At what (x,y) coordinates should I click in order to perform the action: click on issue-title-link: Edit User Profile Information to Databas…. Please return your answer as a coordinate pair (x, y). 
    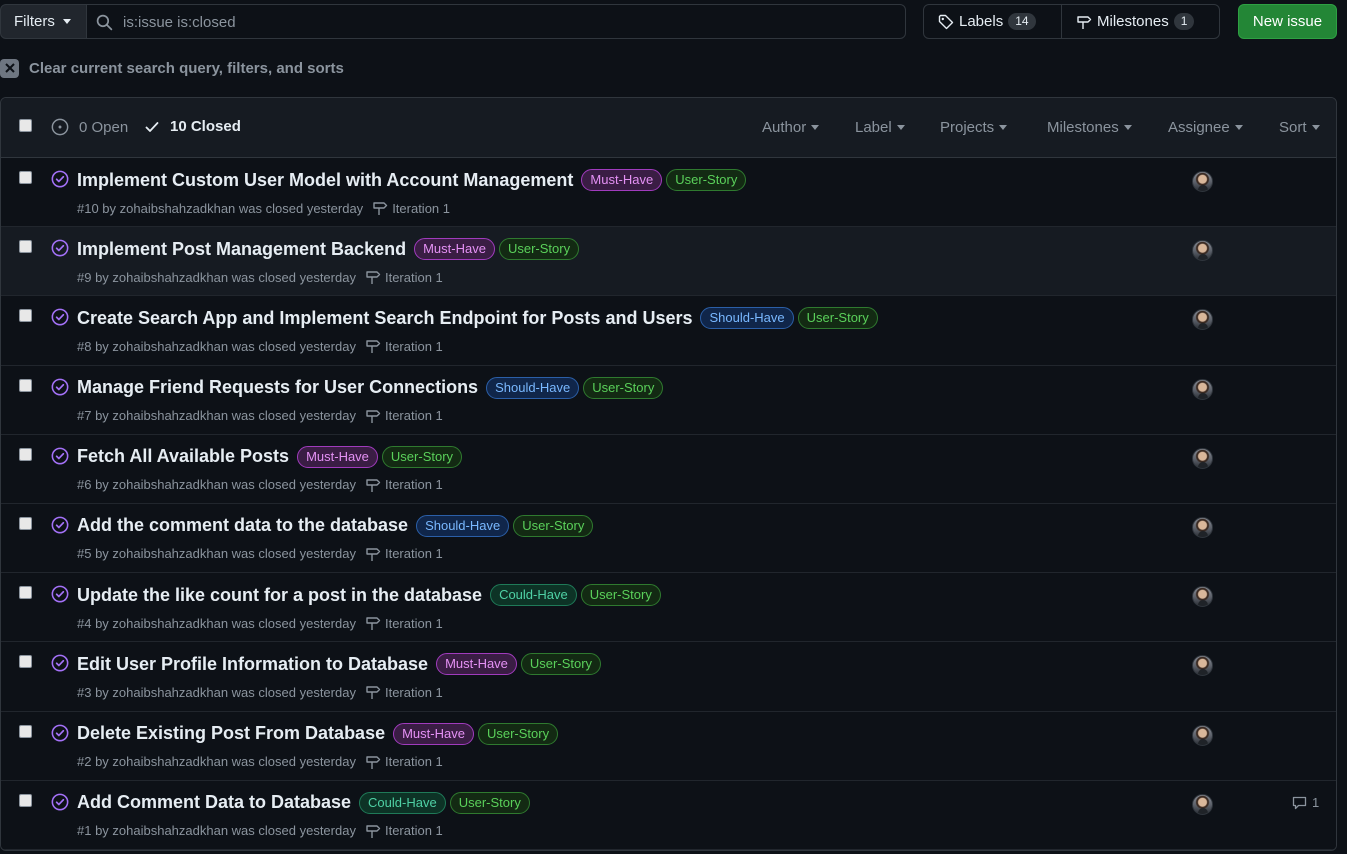
    Looking at the image, I should click on (252, 664).